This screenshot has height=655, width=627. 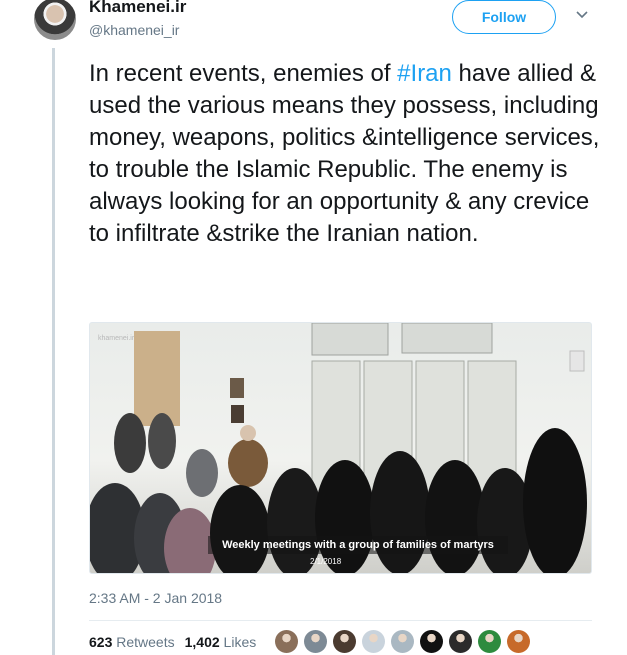 What do you see at coordinates (577, 361) in the screenshot?
I see `wall-fixture` at bounding box center [577, 361].